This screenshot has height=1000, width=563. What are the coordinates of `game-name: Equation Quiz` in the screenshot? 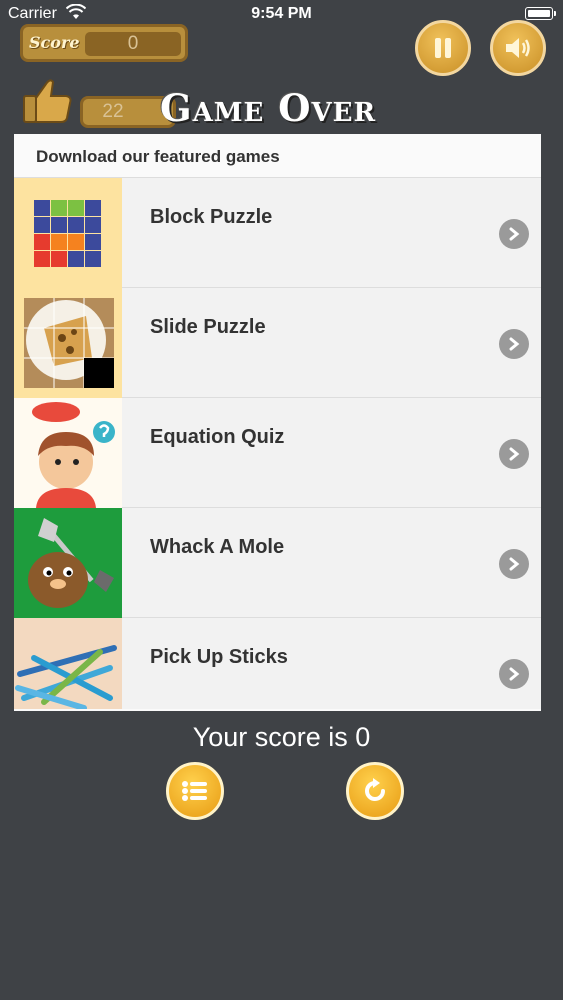 It's located at (217, 437).